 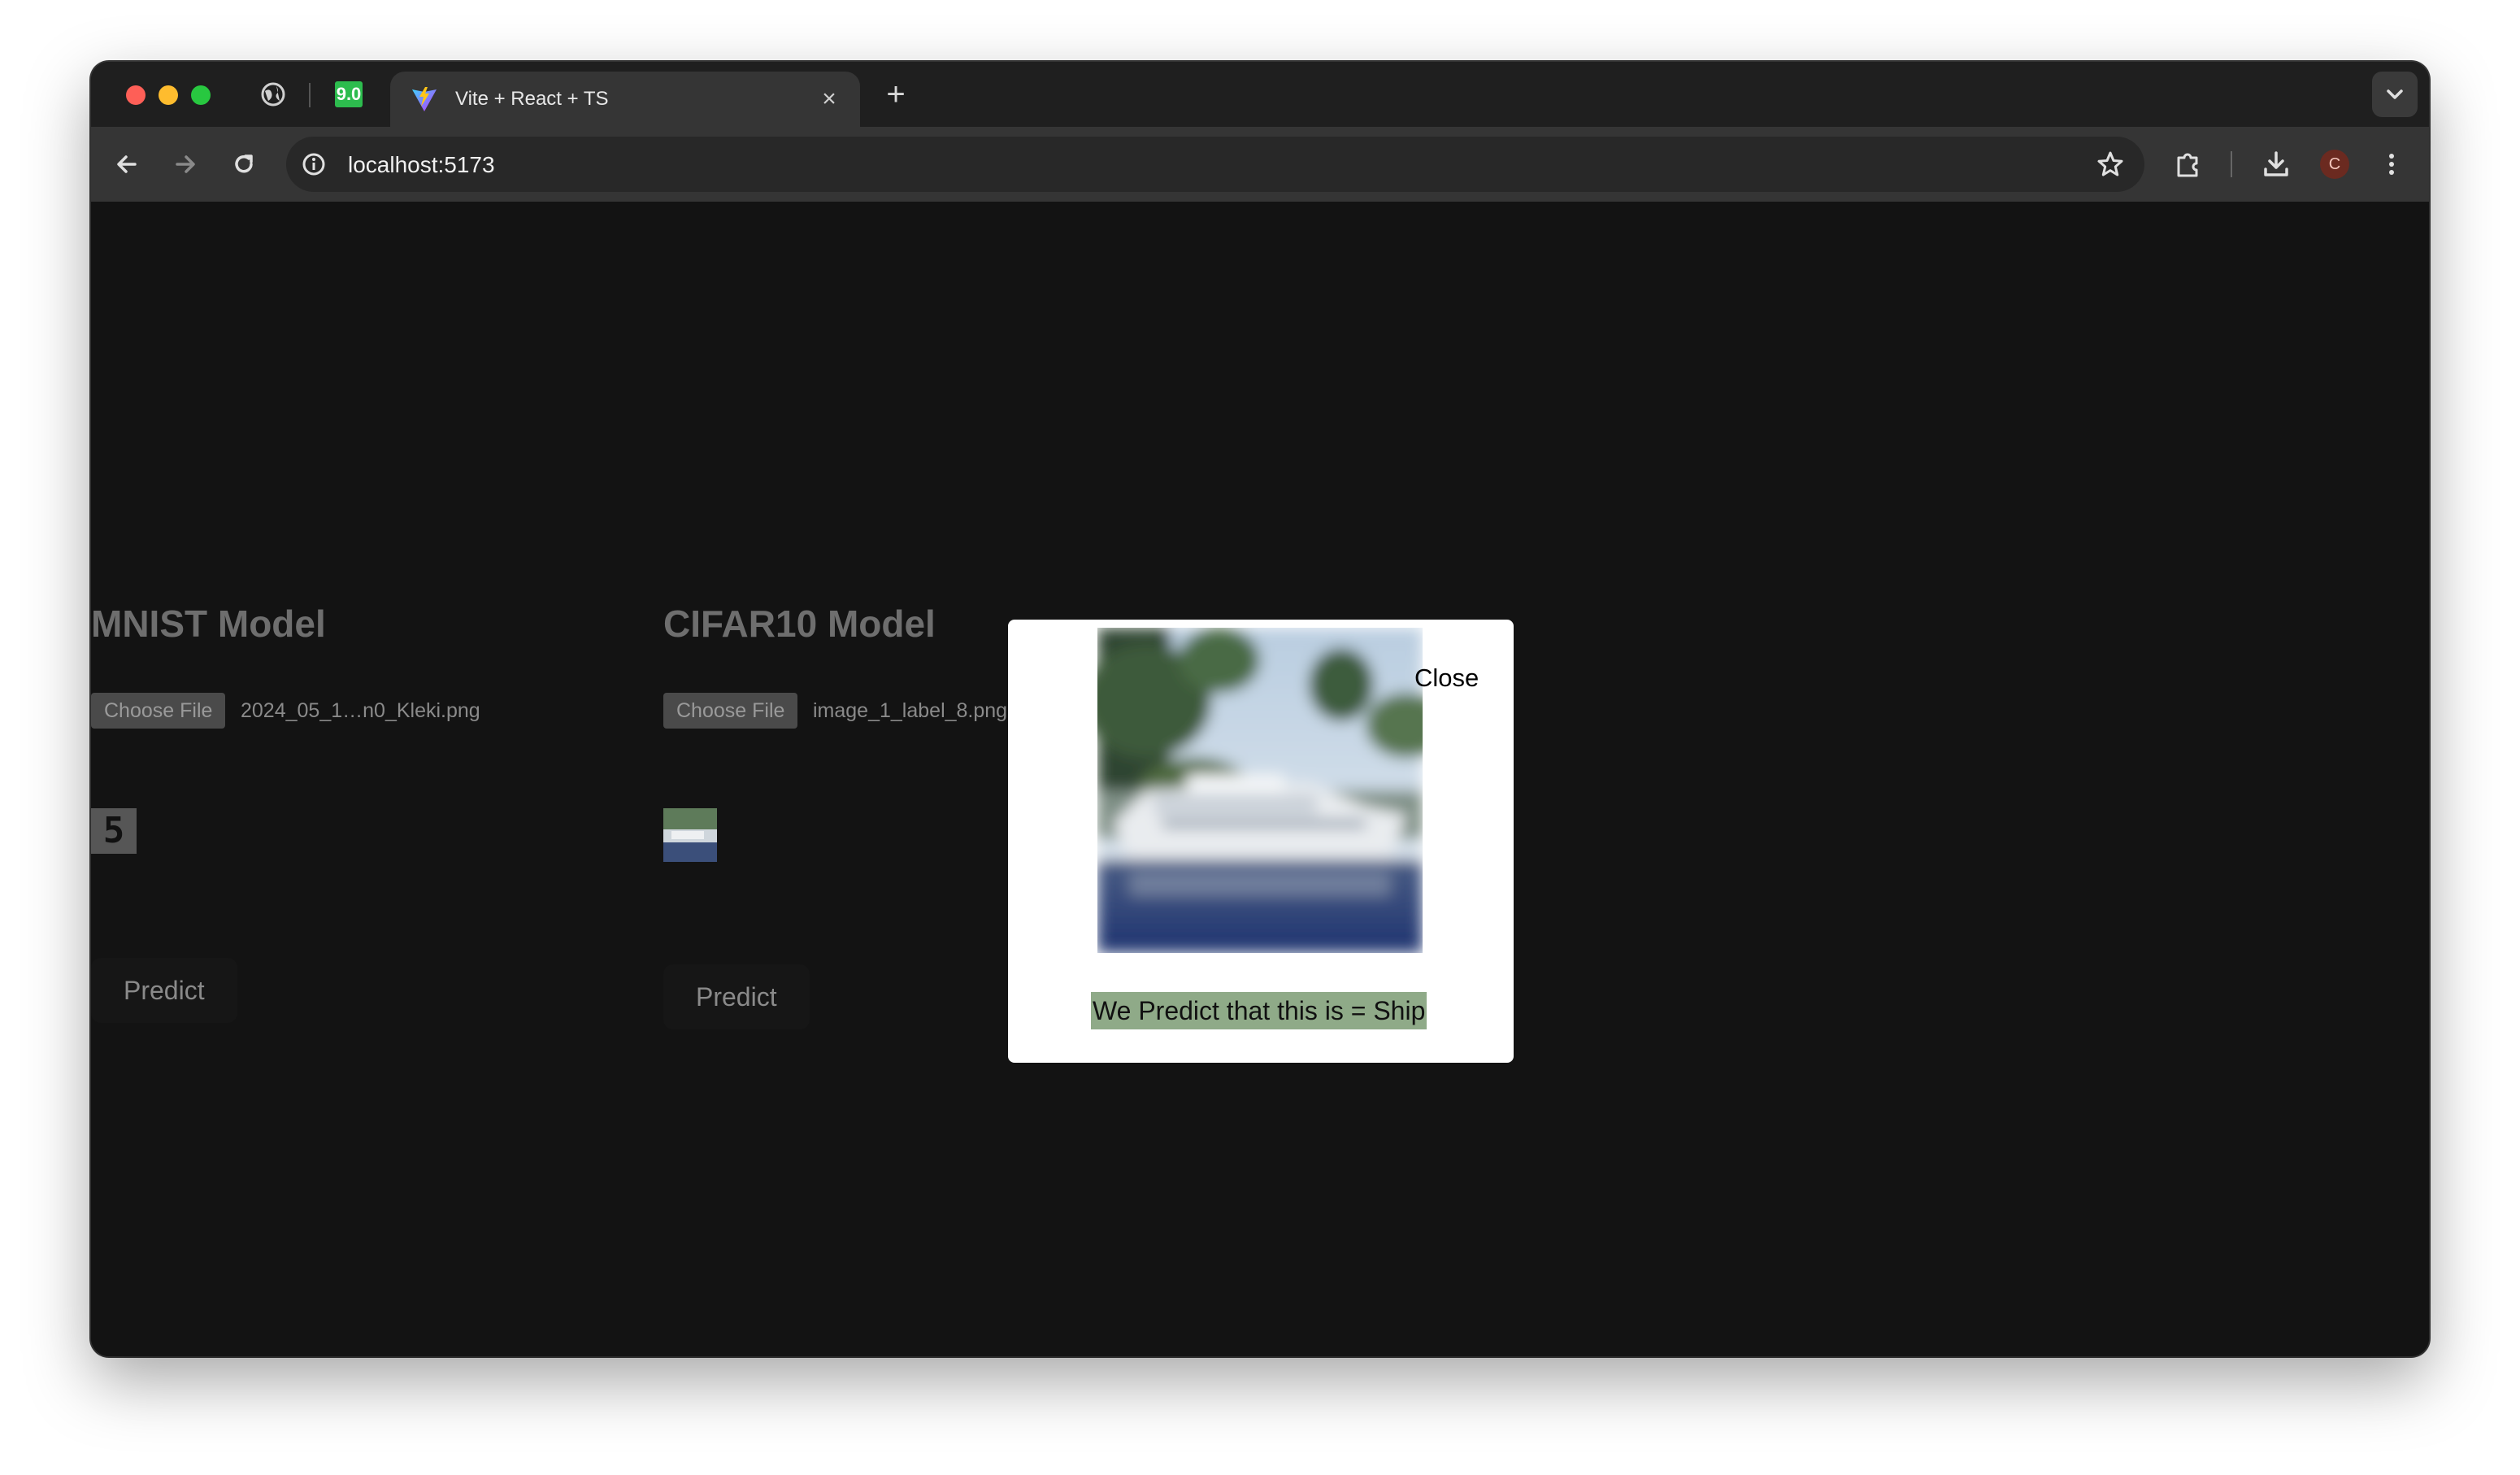 I want to click on reload-icon, so click(x=244, y=164).